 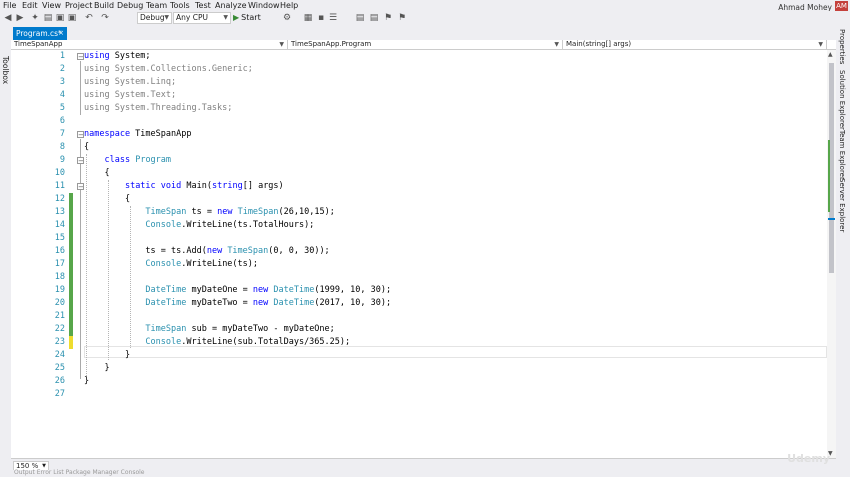 I want to click on tab-program-cs: Program.cs* ×, so click(x=40, y=33).